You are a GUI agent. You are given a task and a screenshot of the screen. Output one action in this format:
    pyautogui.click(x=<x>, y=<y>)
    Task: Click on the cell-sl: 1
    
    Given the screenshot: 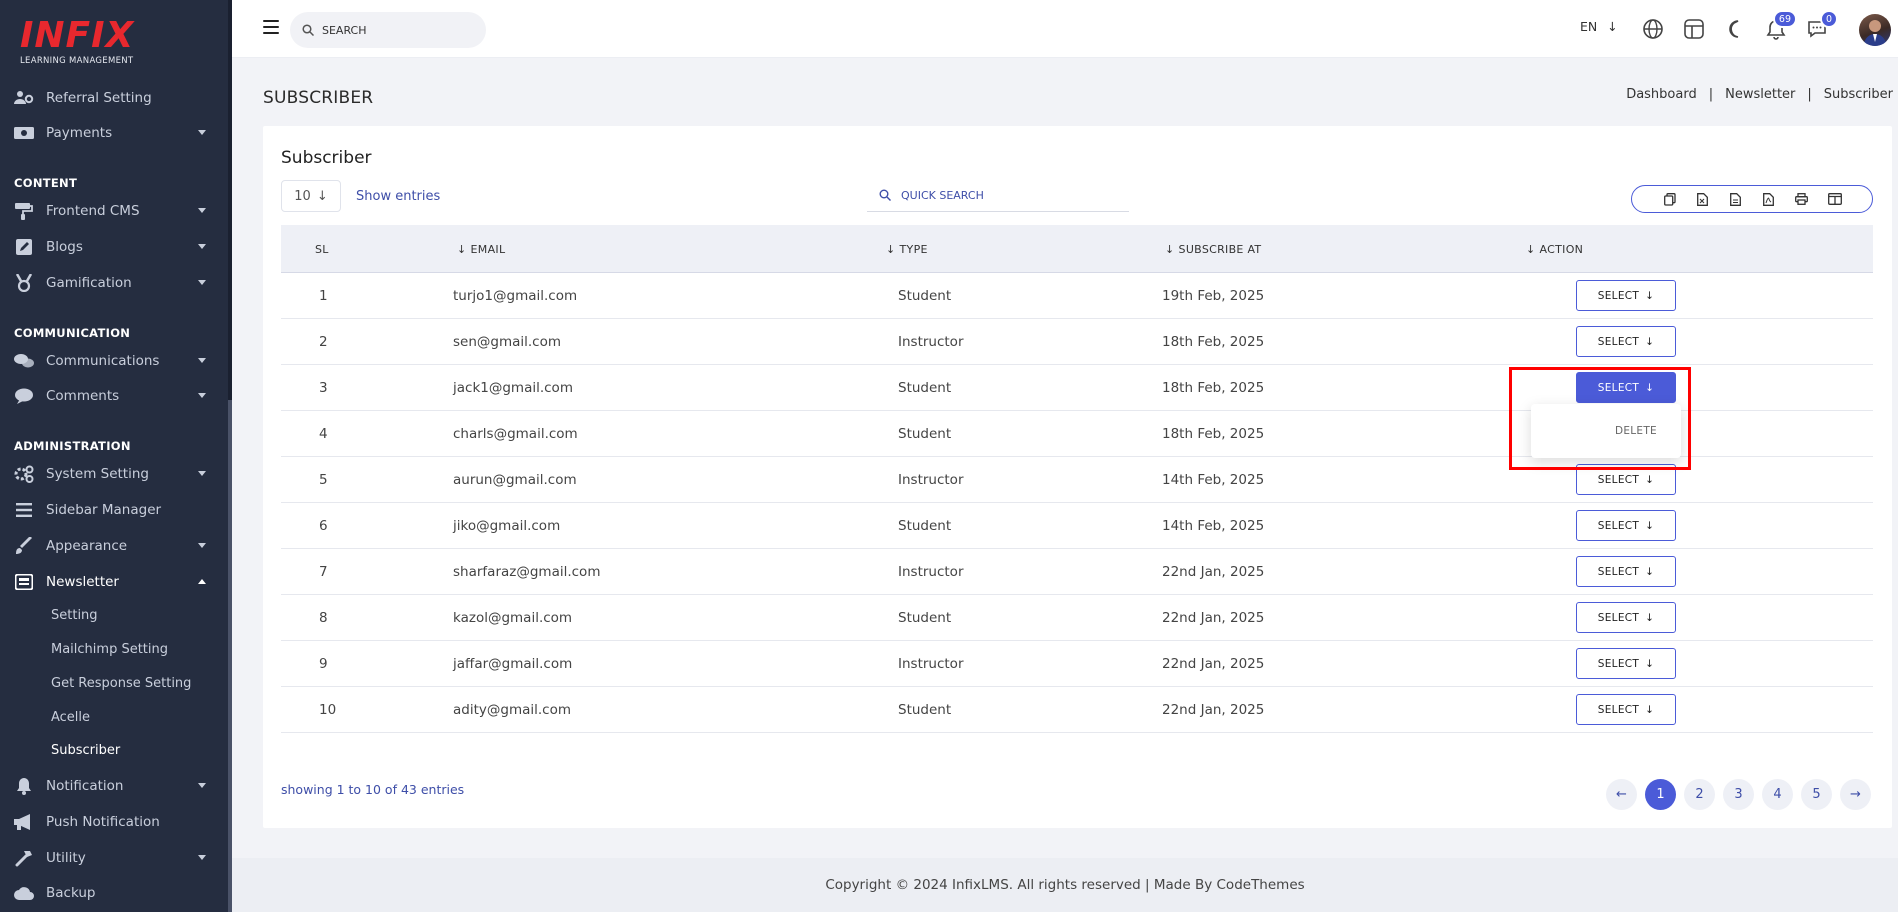 What is the action you would take?
    pyautogui.click(x=323, y=296)
    